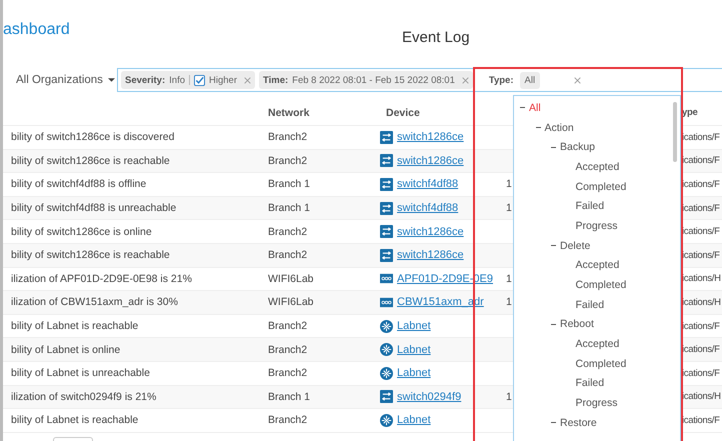 The image size is (722, 441). I want to click on checkbox, so click(199, 80).